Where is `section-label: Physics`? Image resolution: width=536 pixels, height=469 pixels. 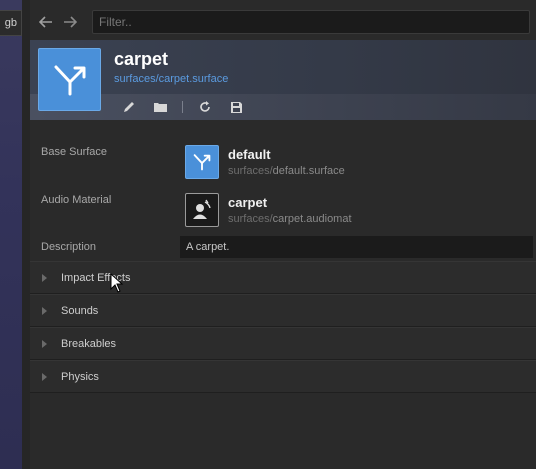
section-label: Physics is located at coordinates (80, 376).